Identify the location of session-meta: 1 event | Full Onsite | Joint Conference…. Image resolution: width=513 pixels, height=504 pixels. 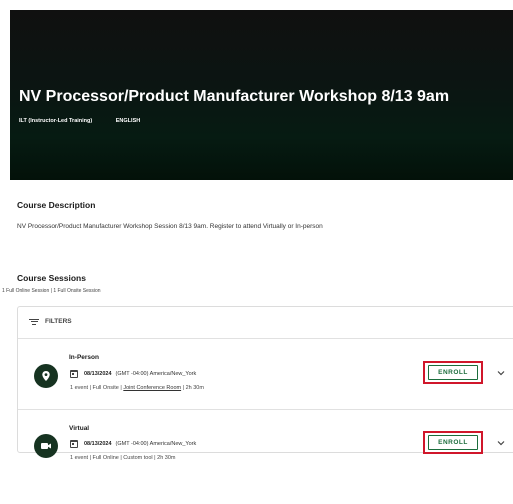
(137, 388).